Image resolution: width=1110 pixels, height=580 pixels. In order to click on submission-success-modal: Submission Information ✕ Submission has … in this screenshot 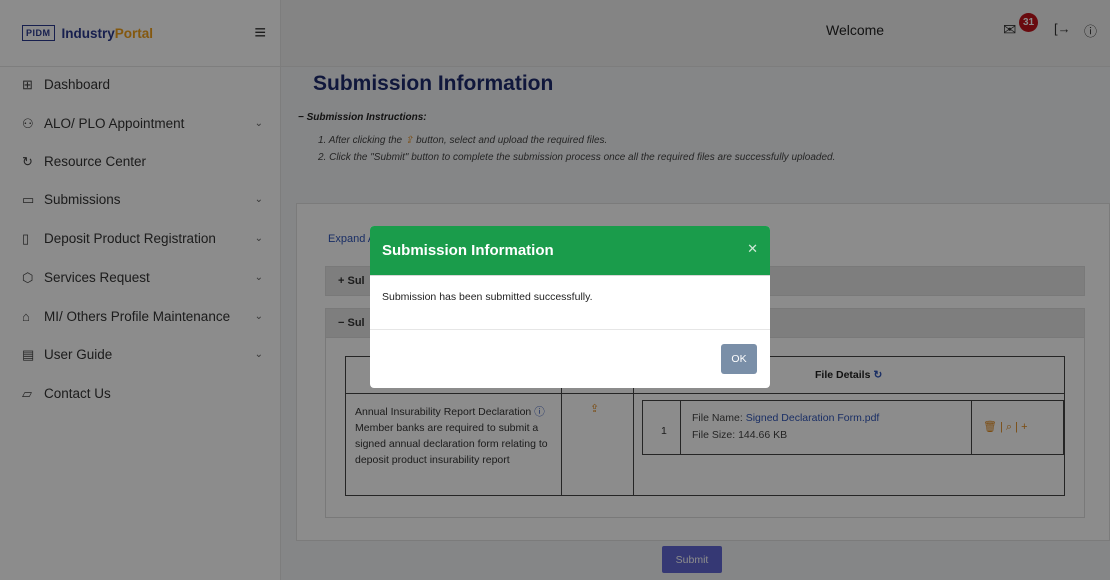, I will do `click(570, 307)`.